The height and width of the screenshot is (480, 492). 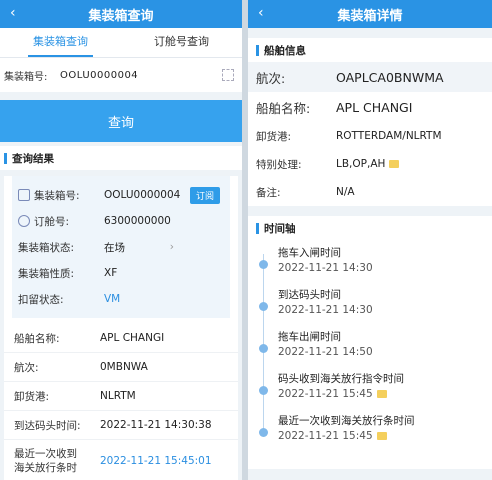 I want to click on label: 到达码头时间:, so click(x=47, y=425).